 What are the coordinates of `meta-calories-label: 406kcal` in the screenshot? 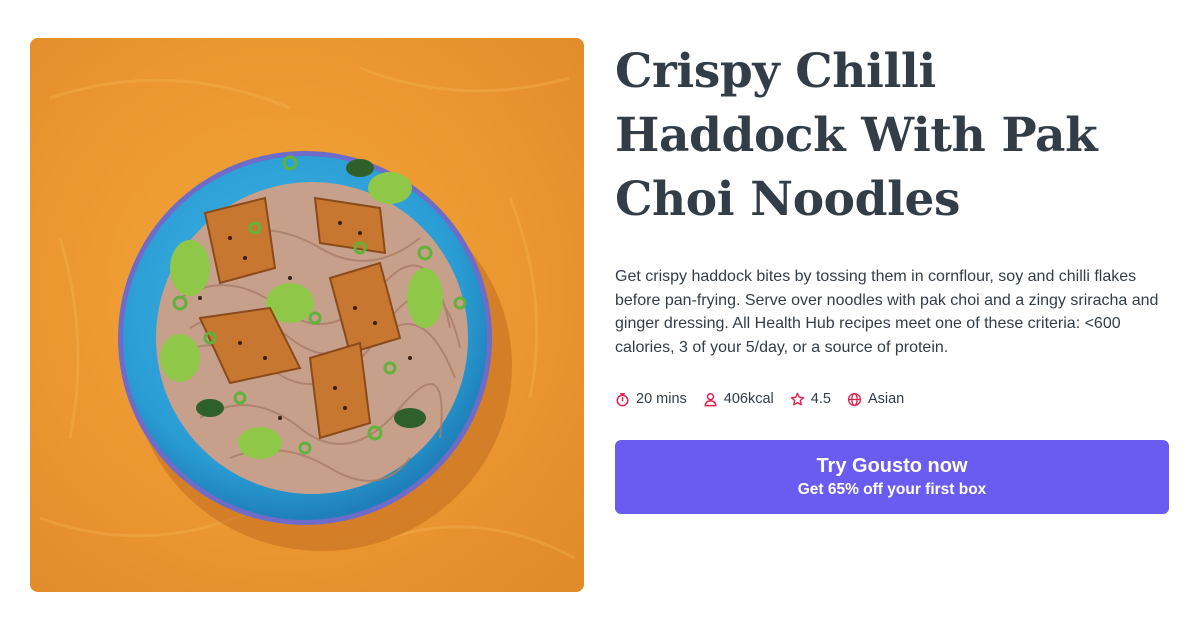 It's located at (748, 399).